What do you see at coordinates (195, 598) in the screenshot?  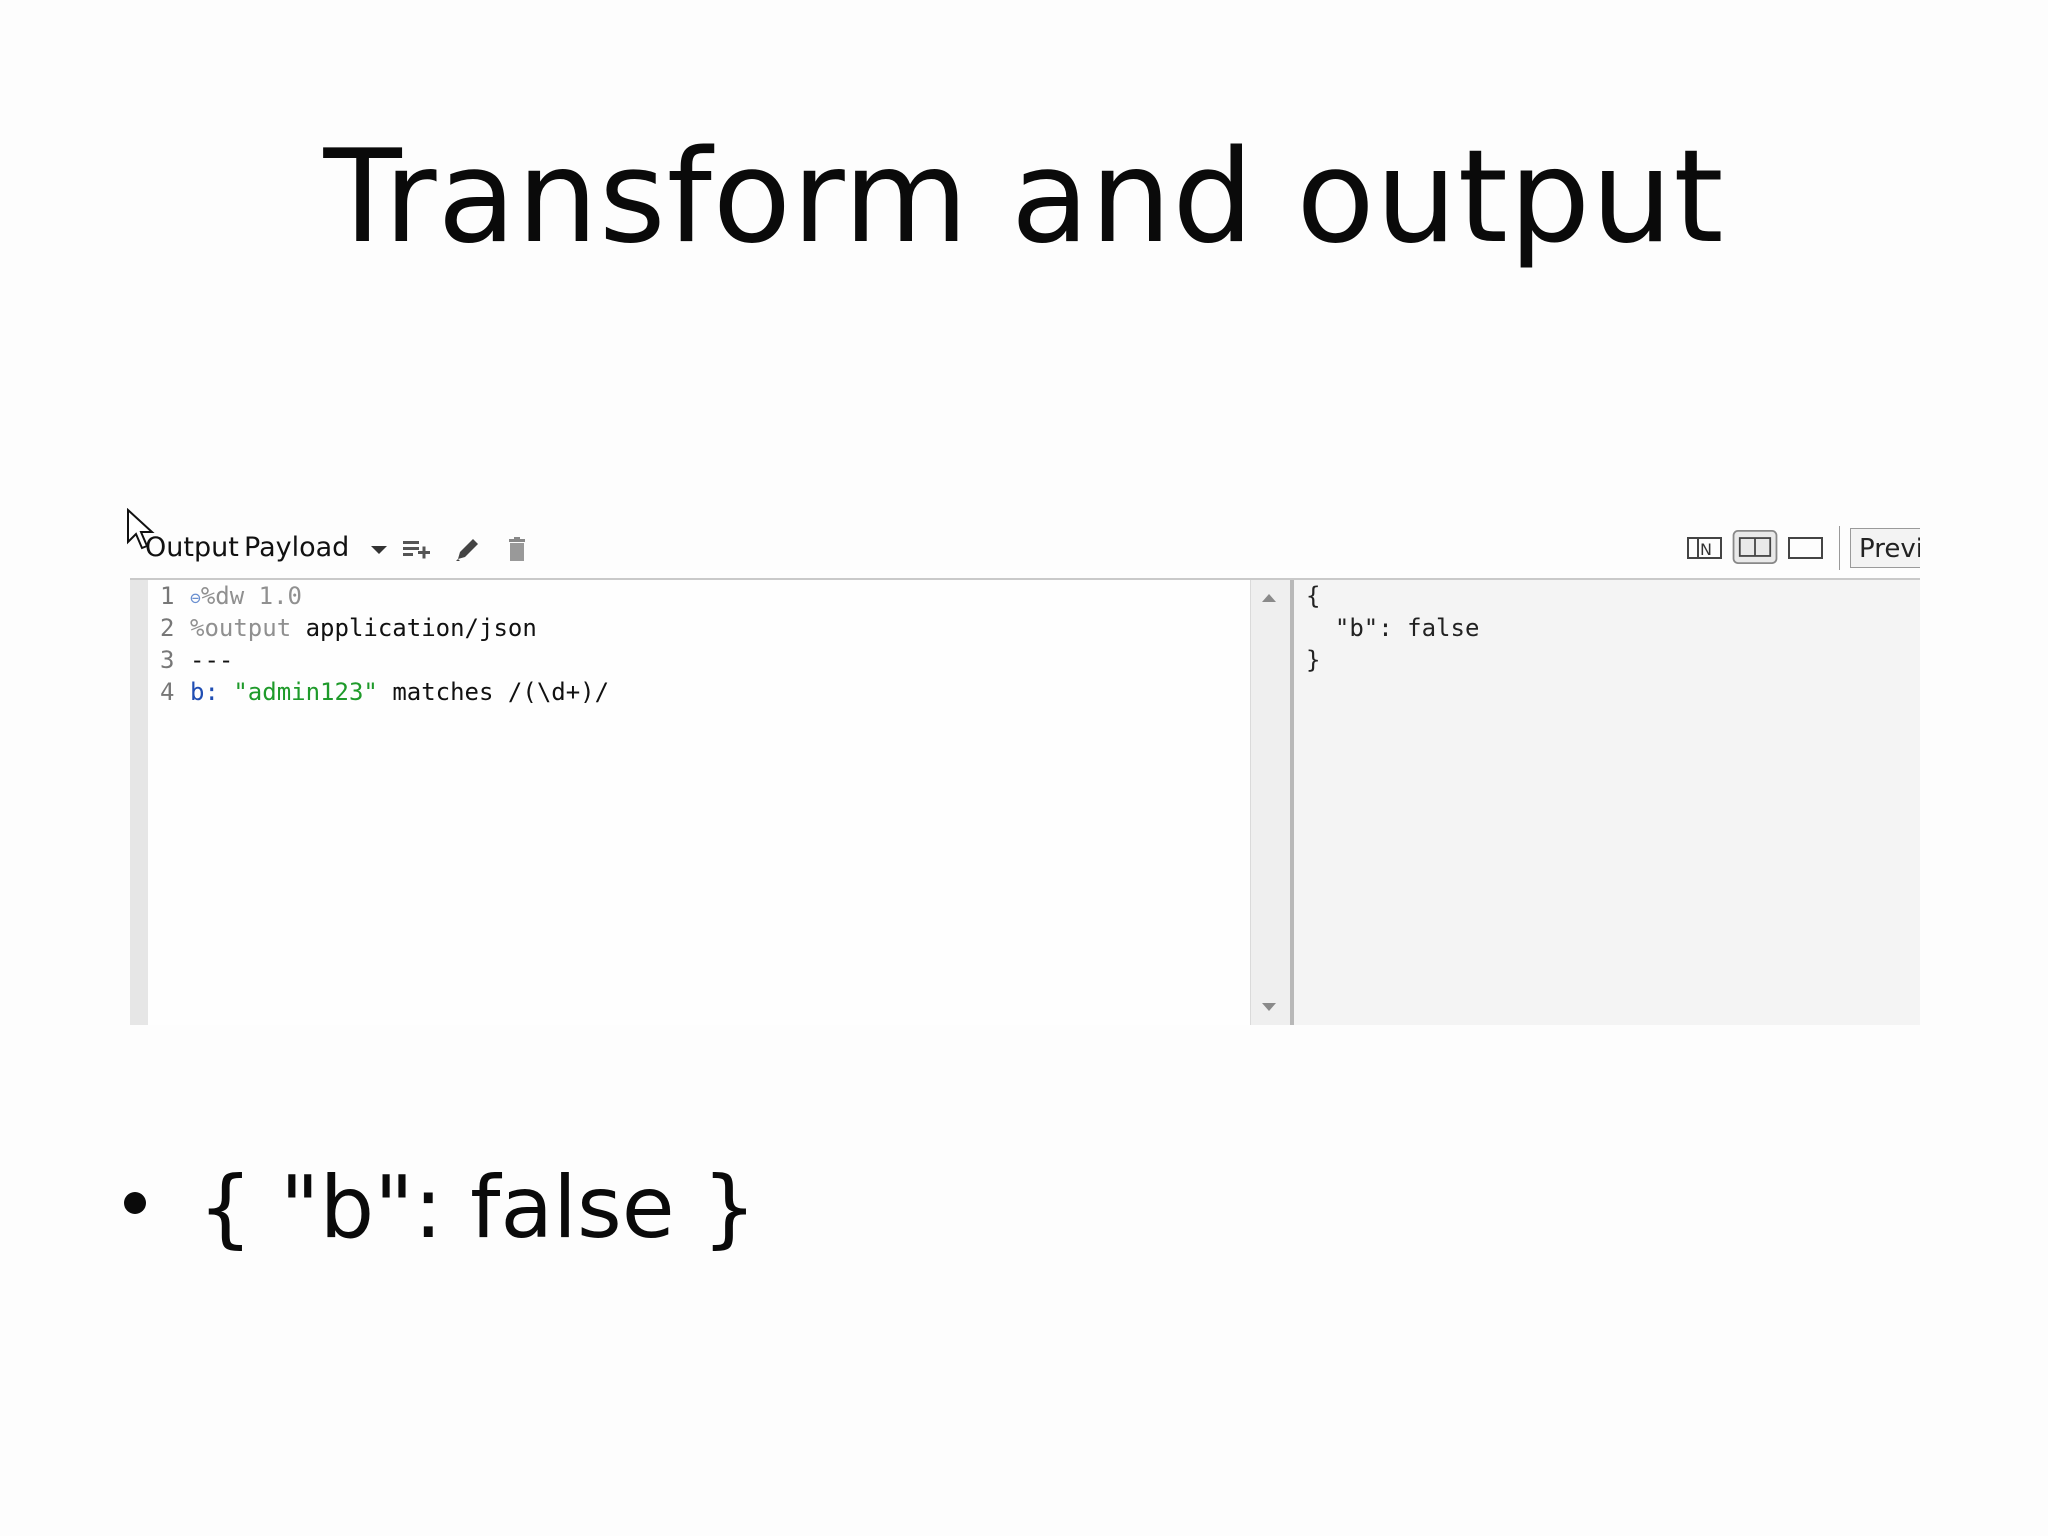 I see `fold-icon: ⊖` at bounding box center [195, 598].